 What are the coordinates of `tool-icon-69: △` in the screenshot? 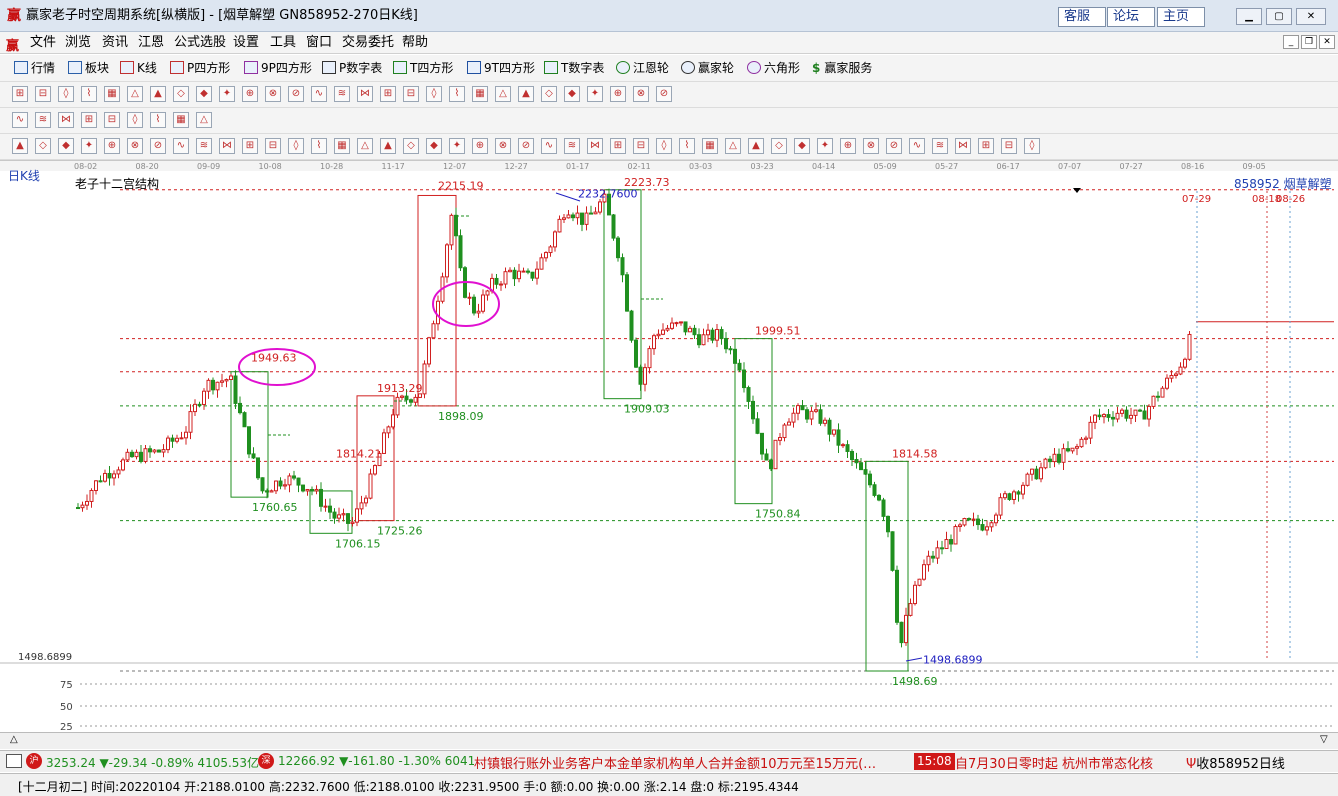 It's located at (733, 146).